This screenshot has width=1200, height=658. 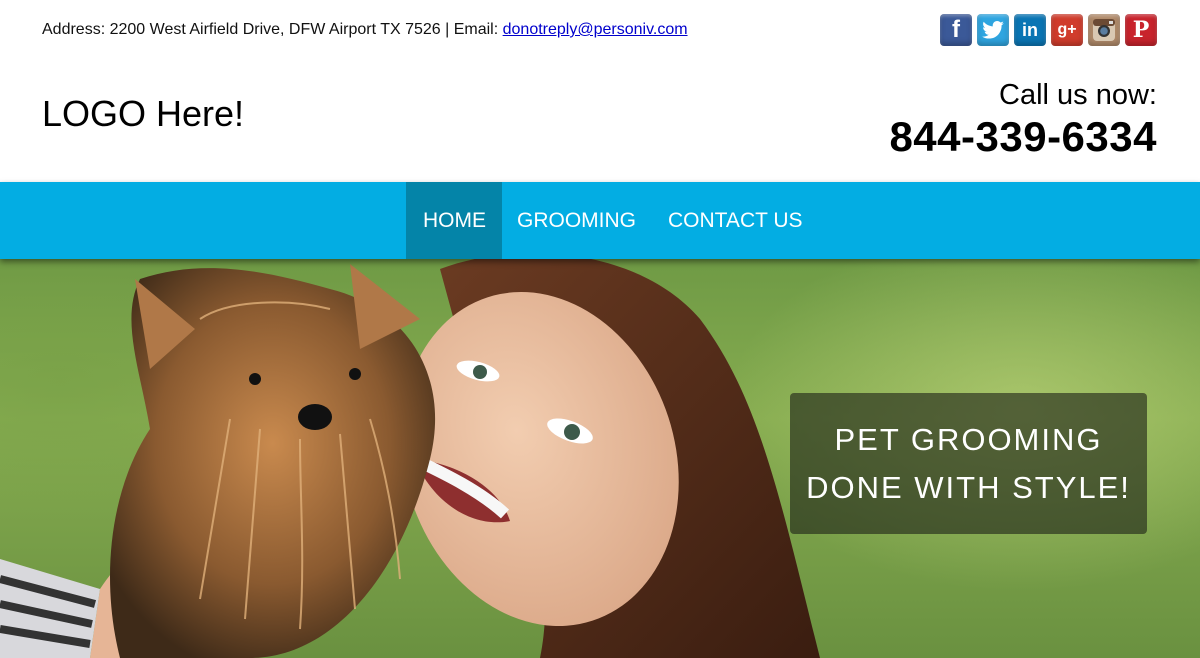 What do you see at coordinates (956, 30) in the screenshot?
I see `facebook-icon: f` at bounding box center [956, 30].